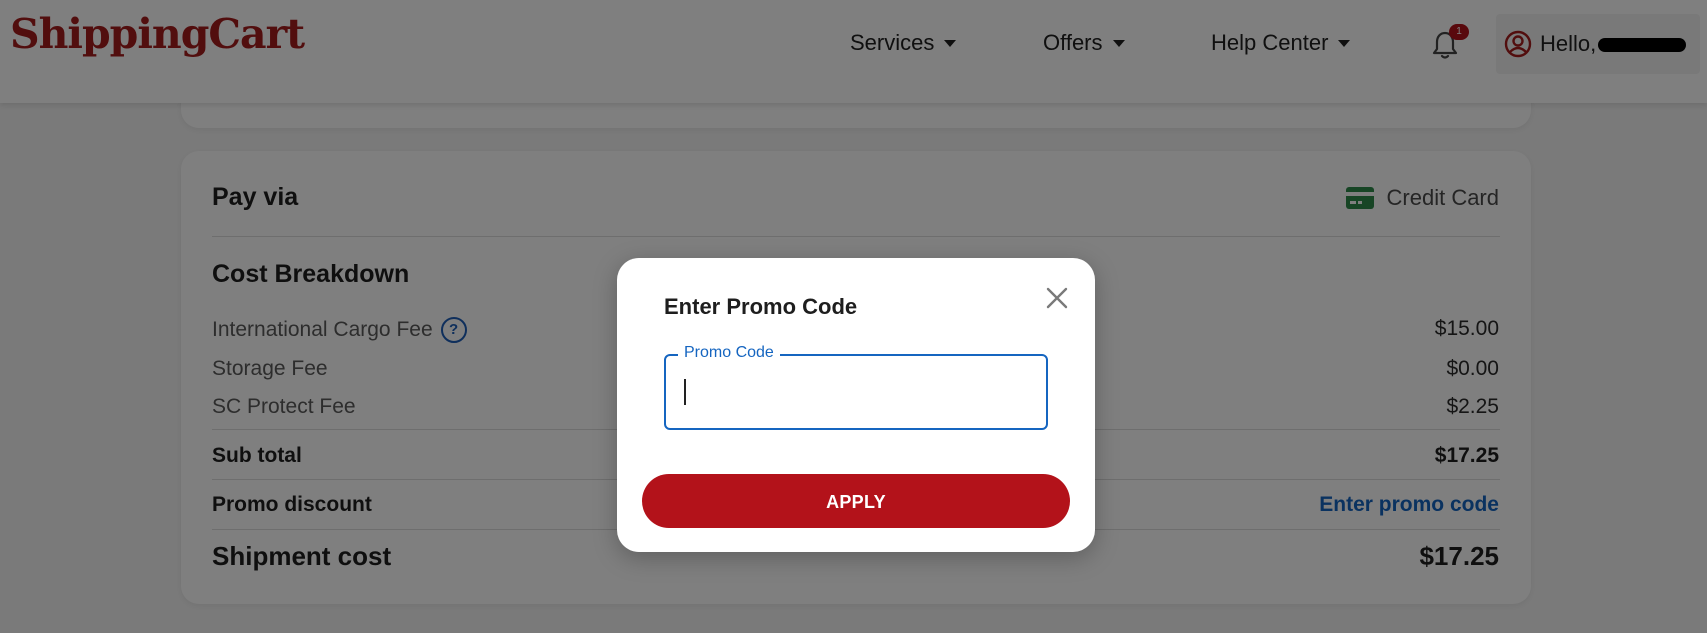 The image size is (1707, 633). I want to click on promo-code-dialog: Enter Promo Code Promo Code APPLY, so click(856, 405).